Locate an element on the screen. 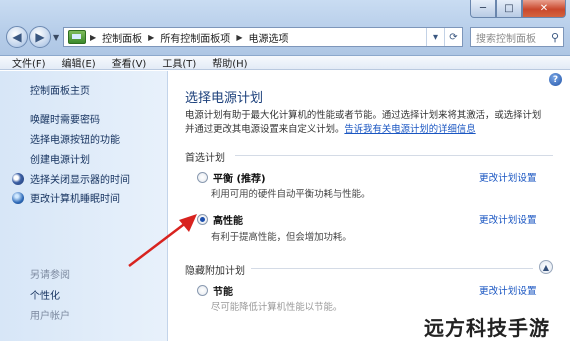 The height and width of the screenshot is (341, 570). back-button: ◀ is located at coordinates (17, 37).